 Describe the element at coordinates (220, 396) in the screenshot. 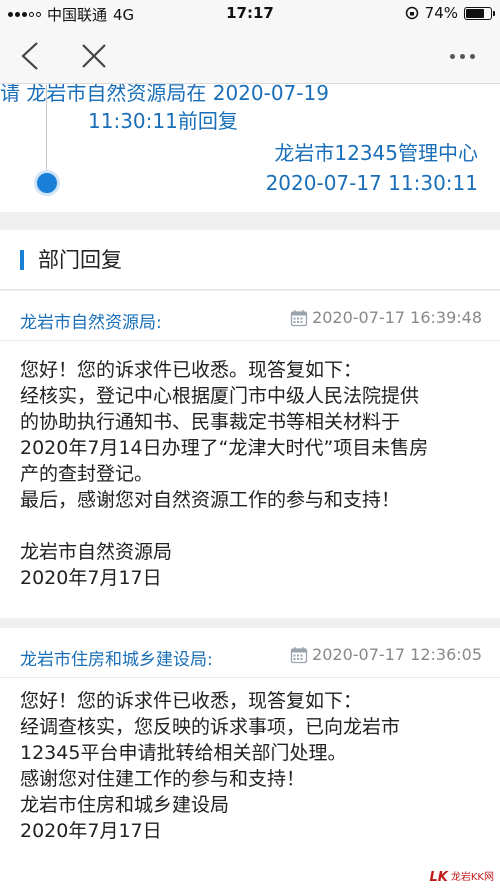

I see `reply-line: 经核实，登记中心根据厦门市中级人民法院提供` at that location.